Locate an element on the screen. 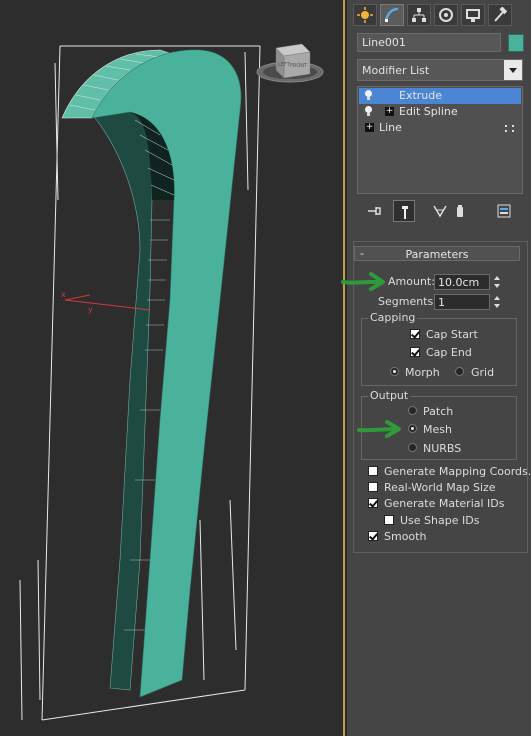 Image resolution: width=531 pixels, height=736 pixels. display-tab is located at coordinates (473, 15).